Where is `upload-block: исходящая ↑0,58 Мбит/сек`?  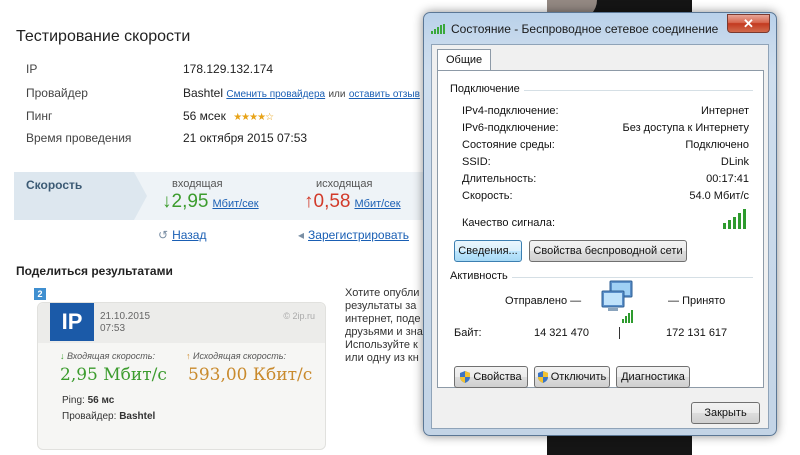
upload-block: исходящая ↑0,58 Мбит/сек is located at coordinates (352, 195).